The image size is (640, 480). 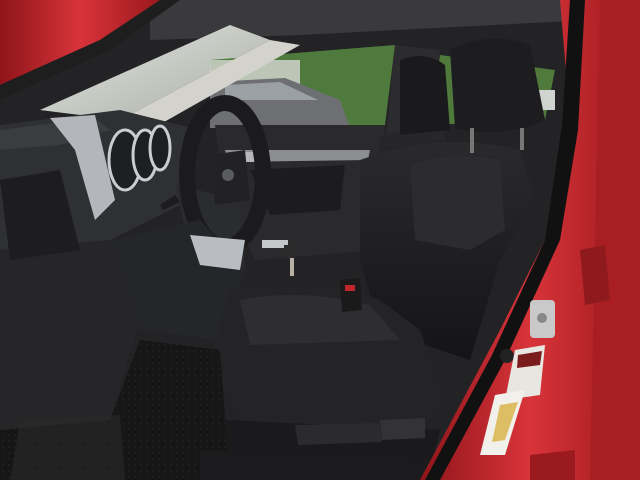 What do you see at coordinates (497, 85) in the screenshot?
I see `headrest` at bounding box center [497, 85].